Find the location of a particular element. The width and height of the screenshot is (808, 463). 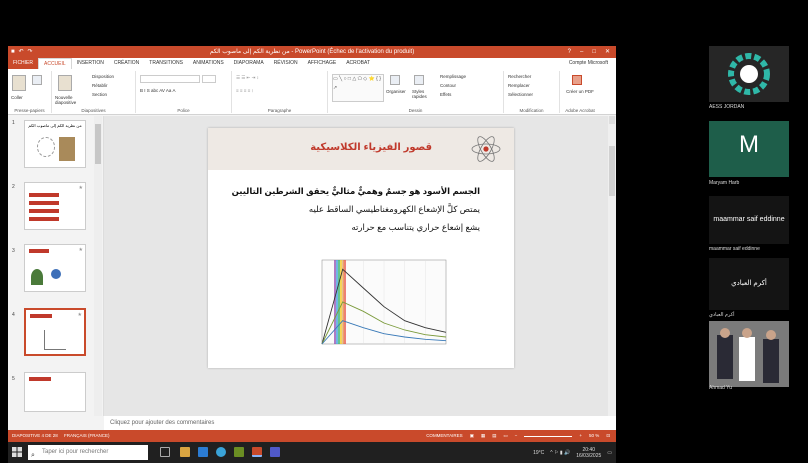

layout-button: Disposition is located at coordinates (103, 76).